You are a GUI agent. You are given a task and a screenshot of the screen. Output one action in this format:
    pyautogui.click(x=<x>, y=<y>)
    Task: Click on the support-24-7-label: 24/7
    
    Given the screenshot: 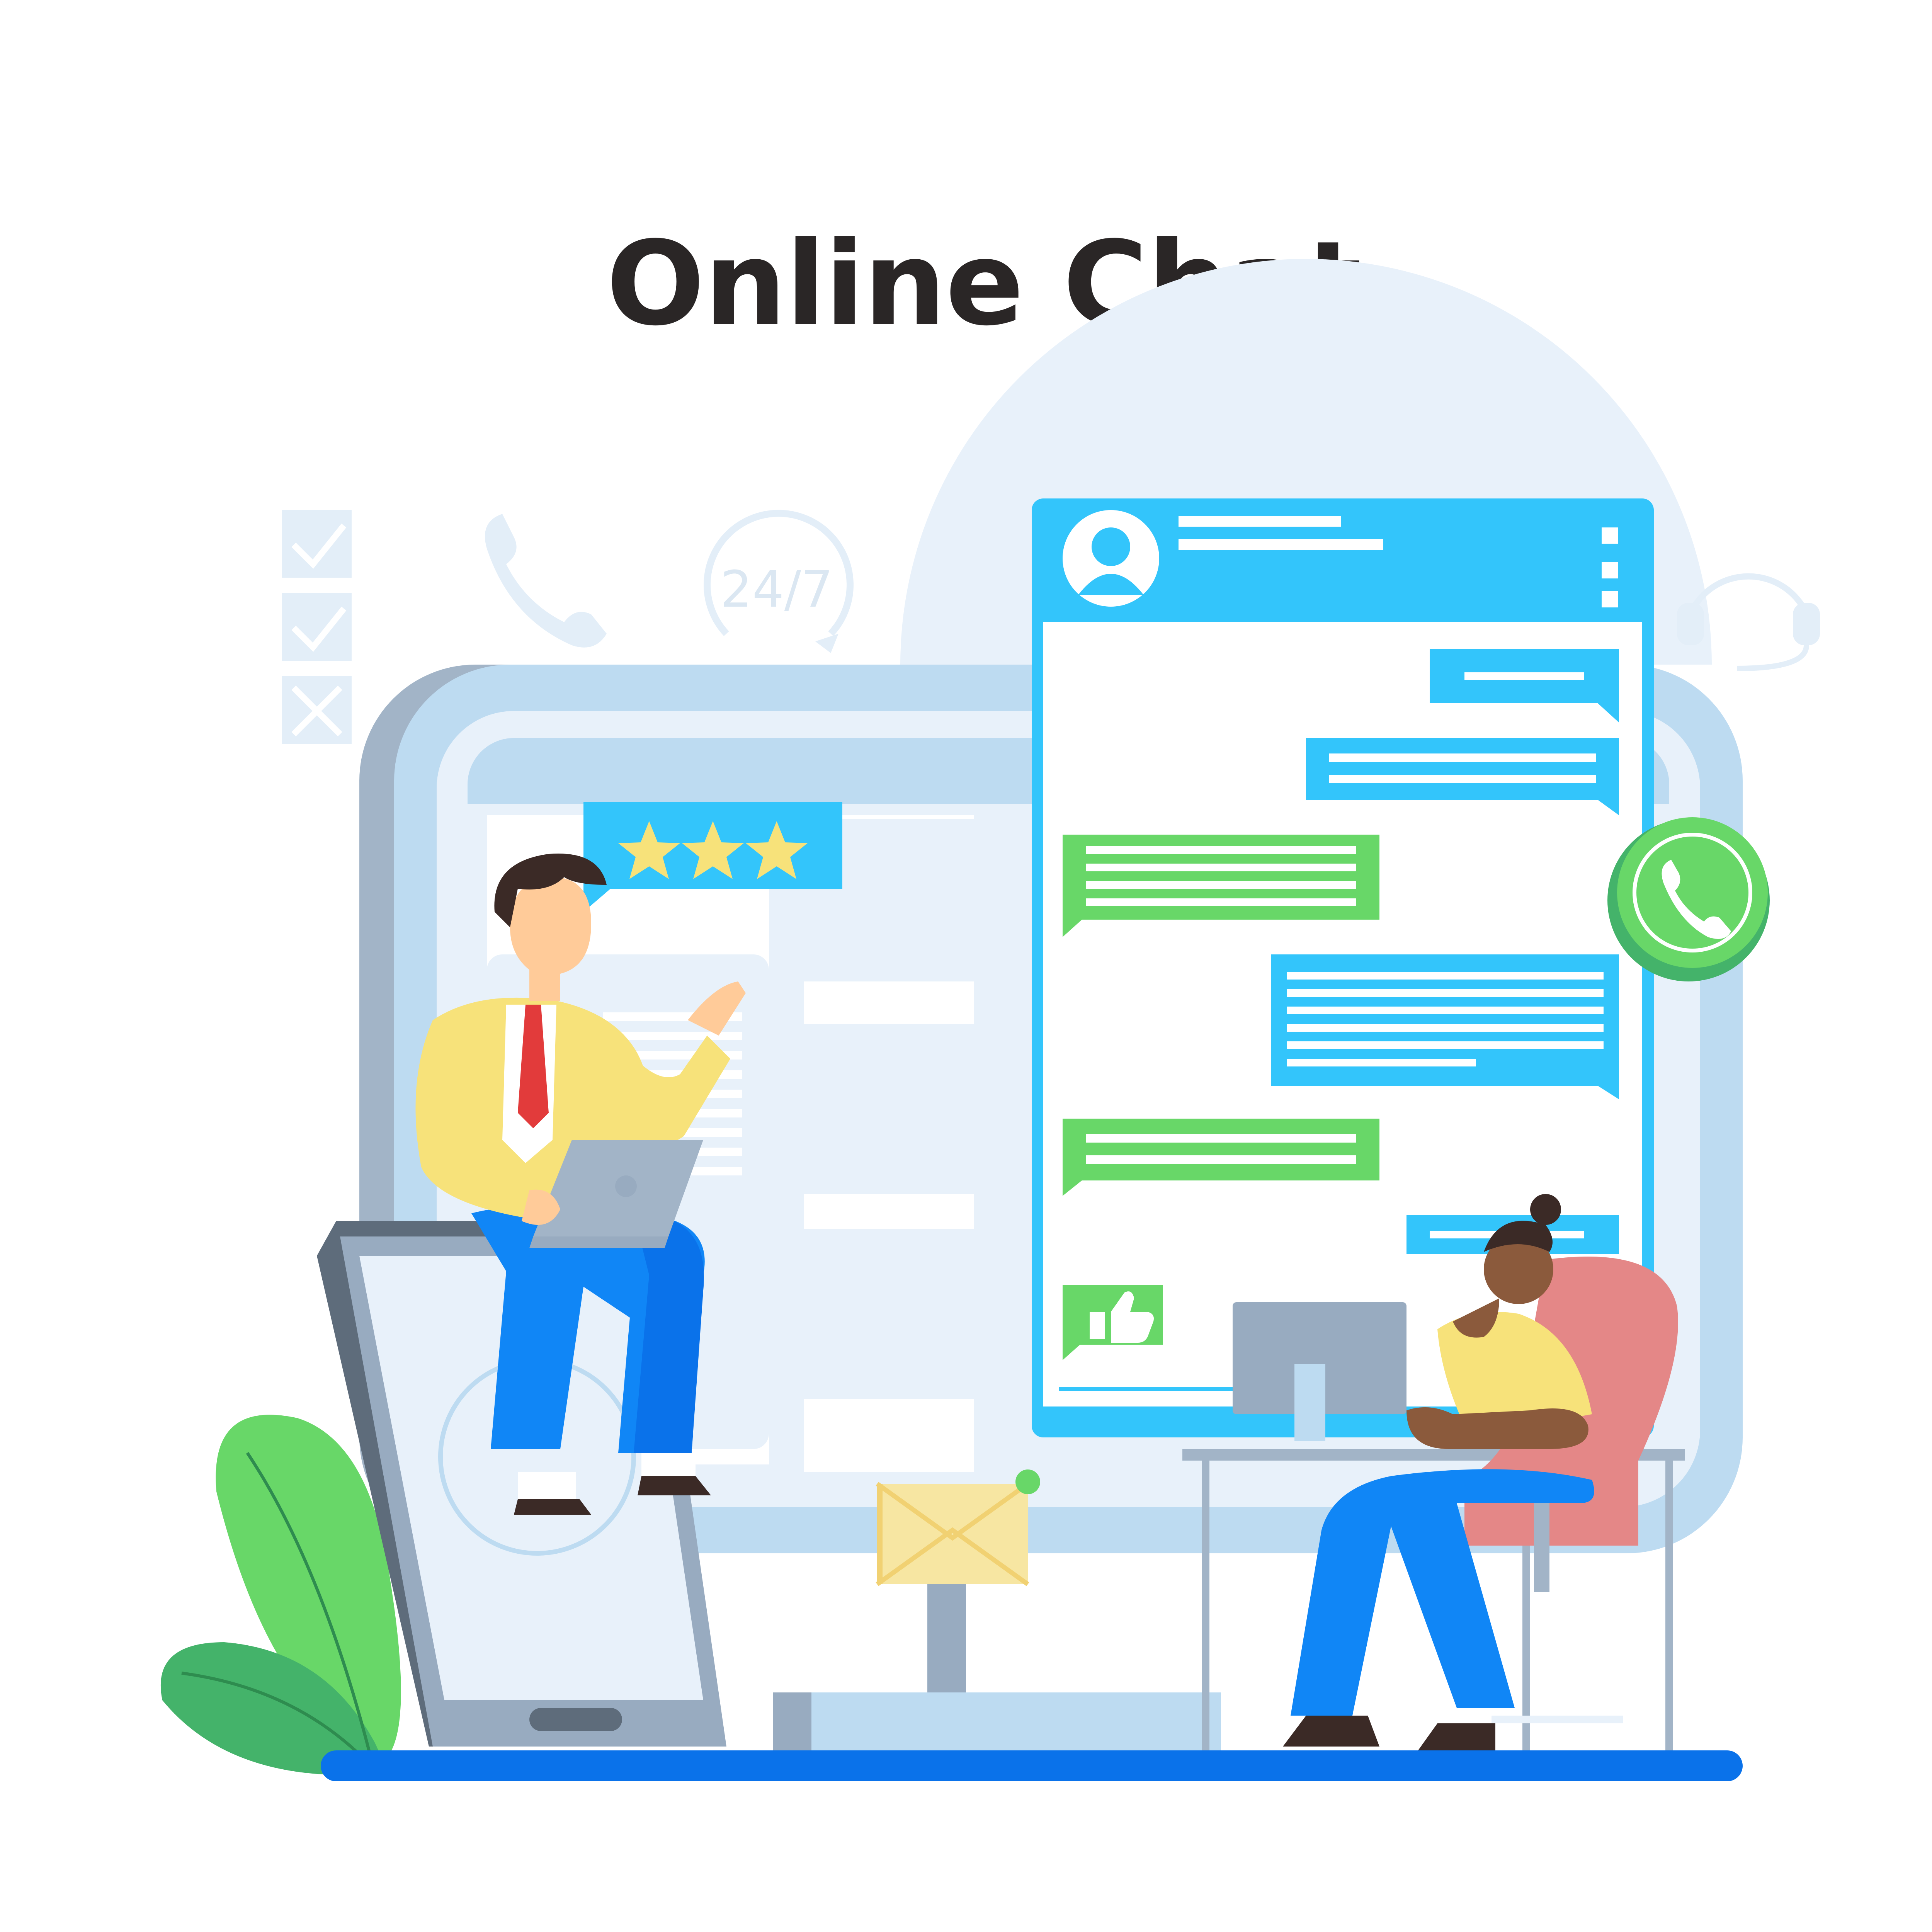 What is the action you would take?
    pyautogui.click(x=777, y=589)
    